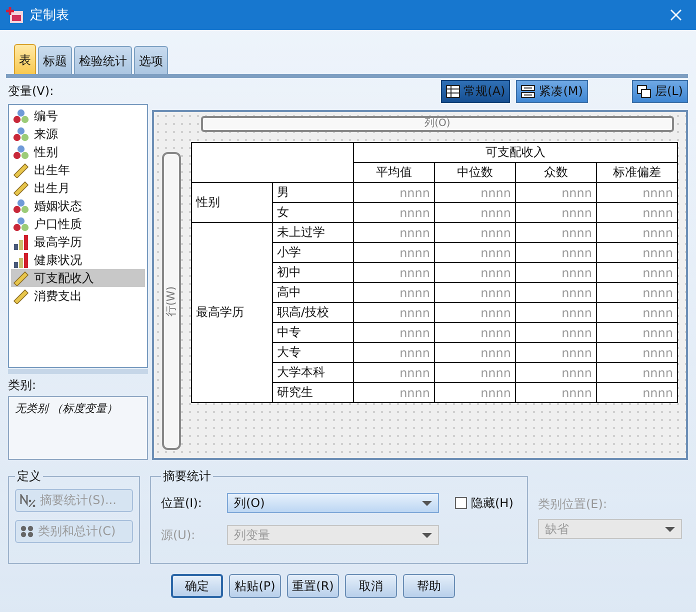 Image resolution: width=696 pixels, height=612 pixels. What do you see at coordinates (27, 531) in the screenshot?
I see `dots-icon` at bounding box center [27, 531].